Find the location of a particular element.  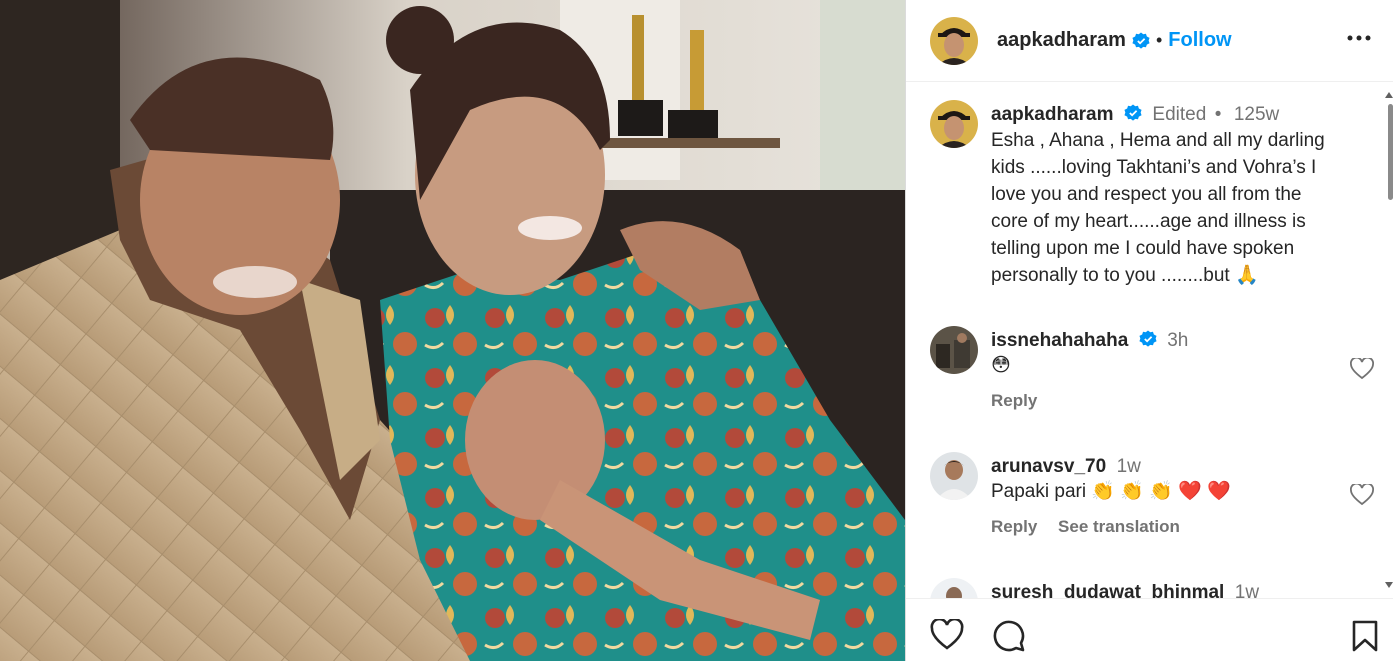

caption-timestamp: 125w is located at coordinates (1256, 114).